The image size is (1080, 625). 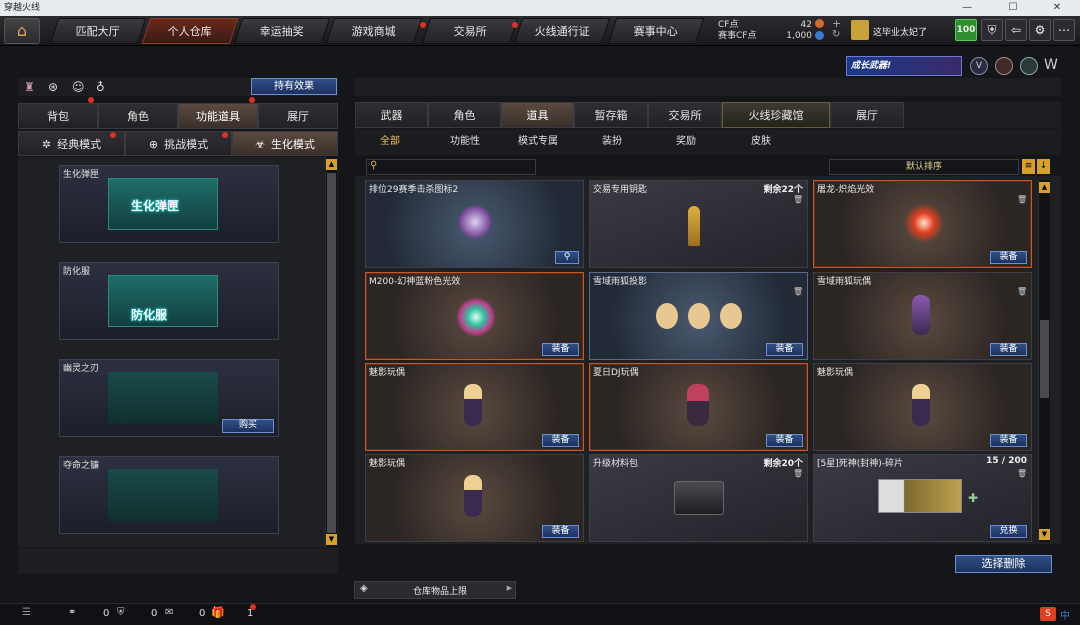 What do you see at coordinates (904, 66) in the screenshot?
I see `growth-weapon-banner: 成长武器!` at bounding box center [904, 66].